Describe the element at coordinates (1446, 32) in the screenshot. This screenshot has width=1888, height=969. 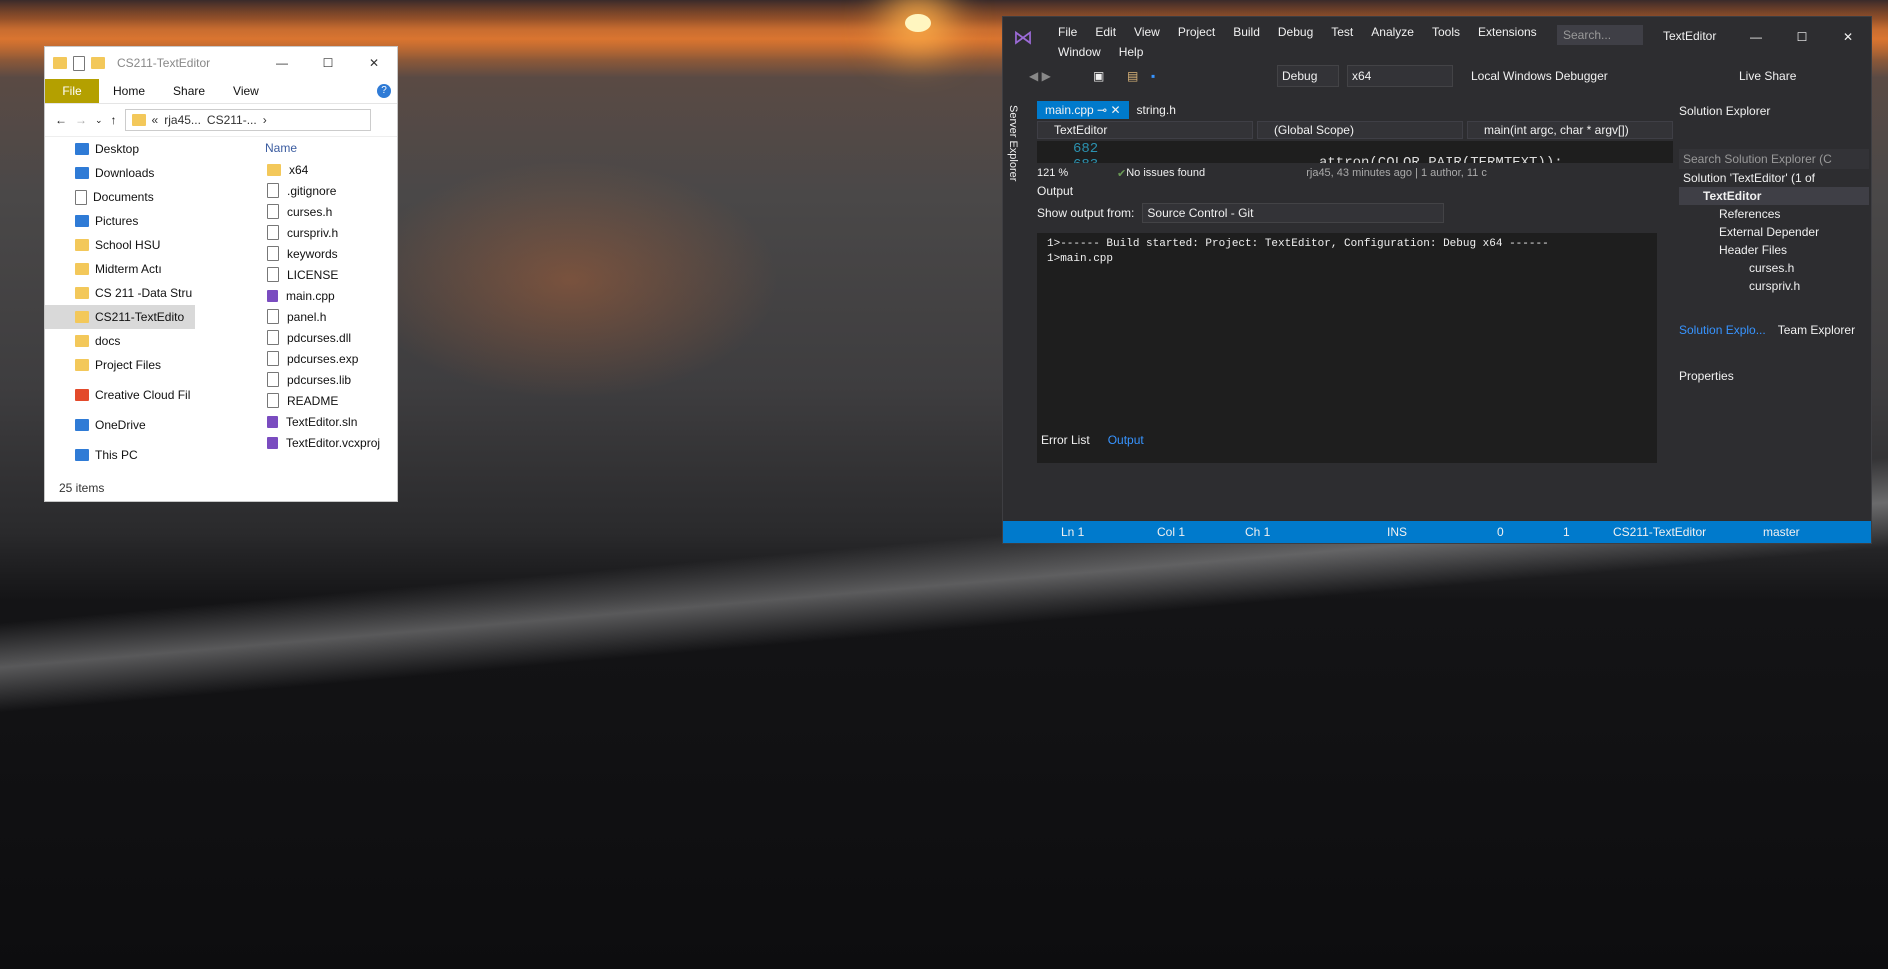
I see `menu-tools: Tools` at that location.